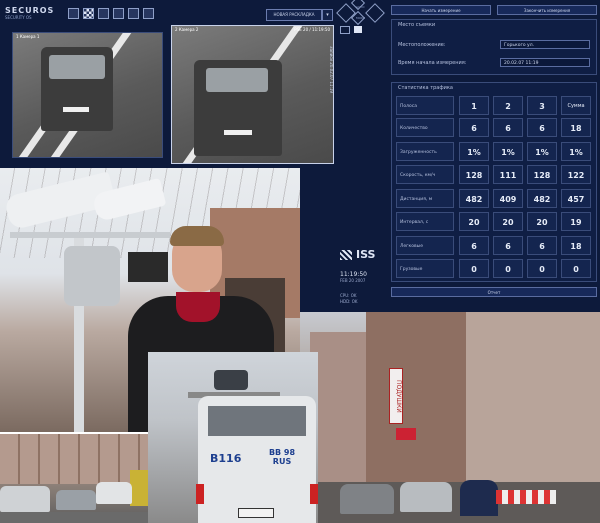 The height and width of the screenshot is (523, 600). I want to click on van-sign-right: BB 98 RUS, so click(282, 457).